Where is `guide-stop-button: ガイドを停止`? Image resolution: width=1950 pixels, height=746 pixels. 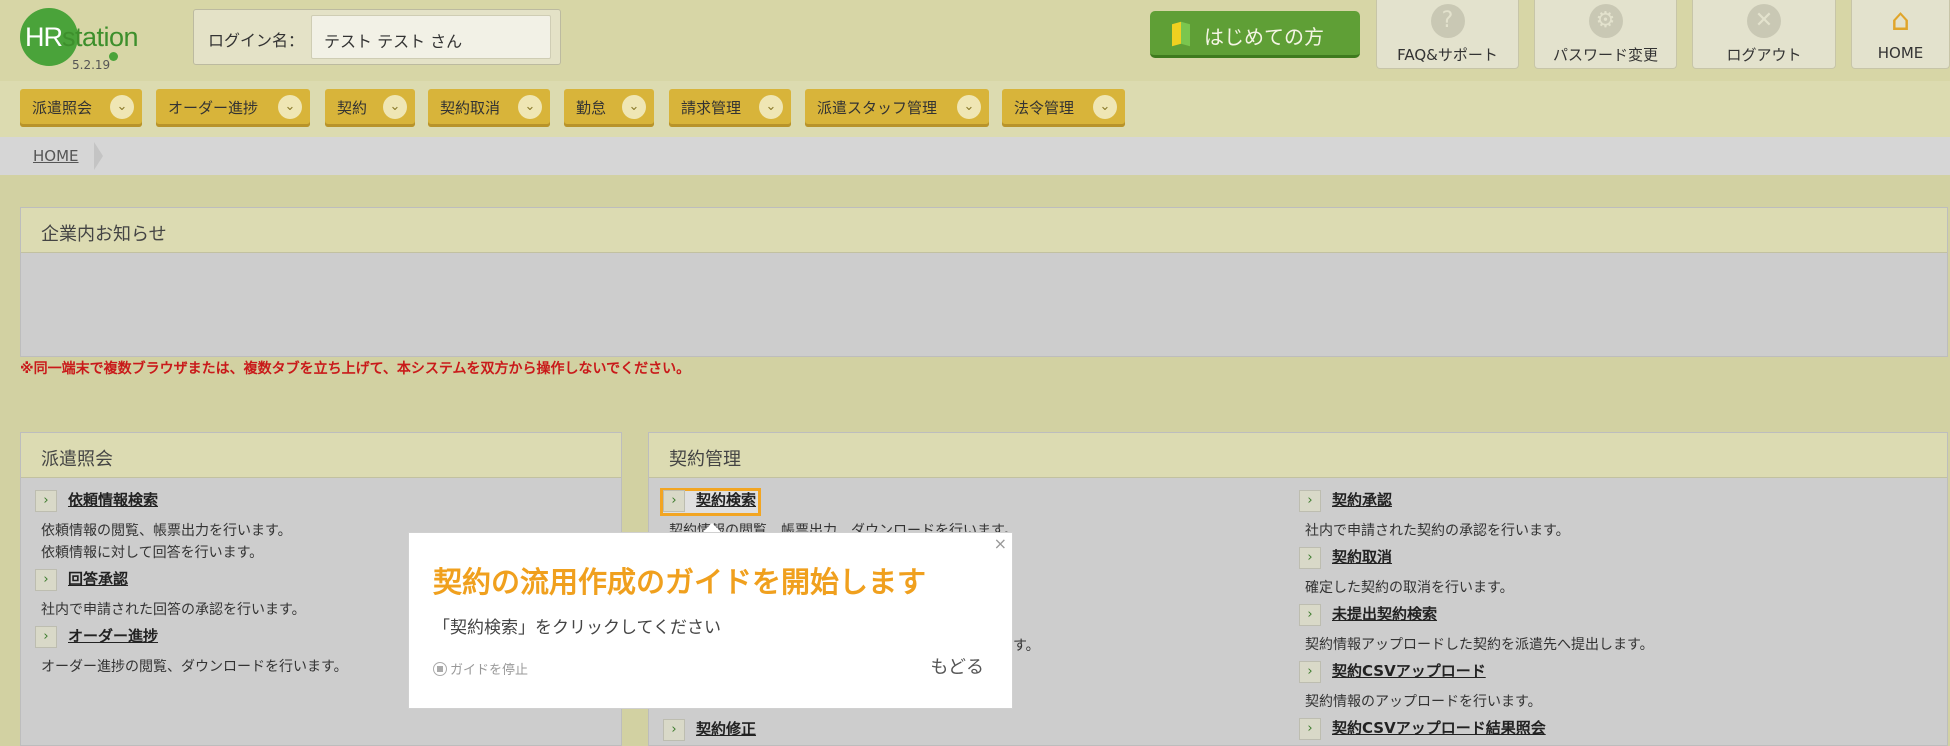 guide-stop-button: ガイドを停止 is located at coordinates (480, 668).